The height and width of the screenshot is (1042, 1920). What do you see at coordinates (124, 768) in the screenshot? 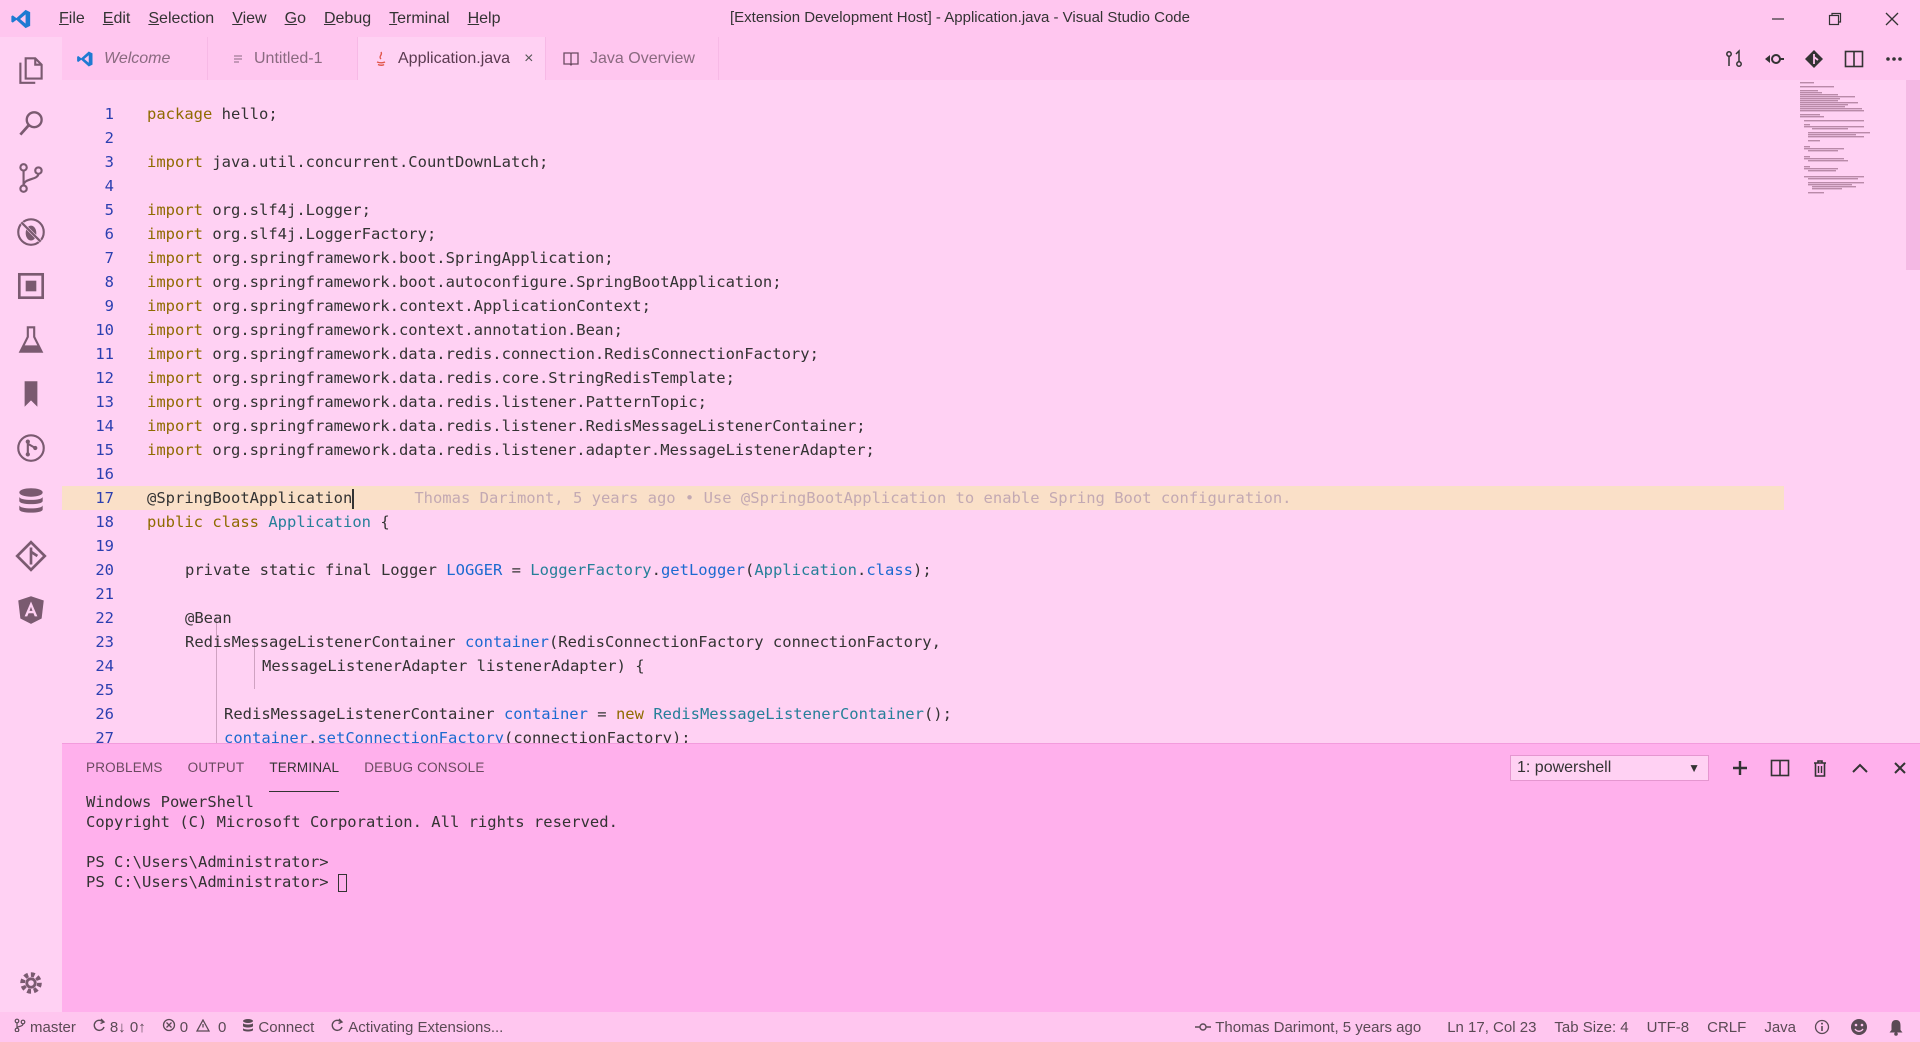
I see `tab-problems: PROBLEMS` at bounding box center [124, 768].